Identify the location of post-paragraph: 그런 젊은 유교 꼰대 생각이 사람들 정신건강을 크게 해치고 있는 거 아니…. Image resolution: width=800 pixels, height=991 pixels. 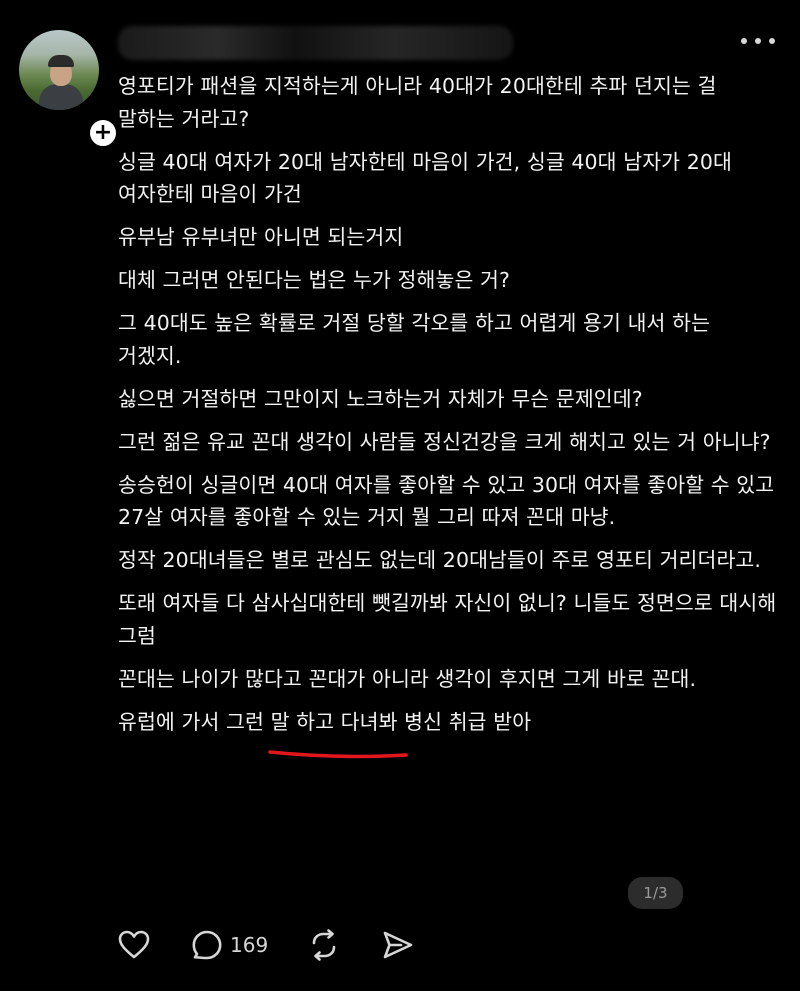
(444, 441).